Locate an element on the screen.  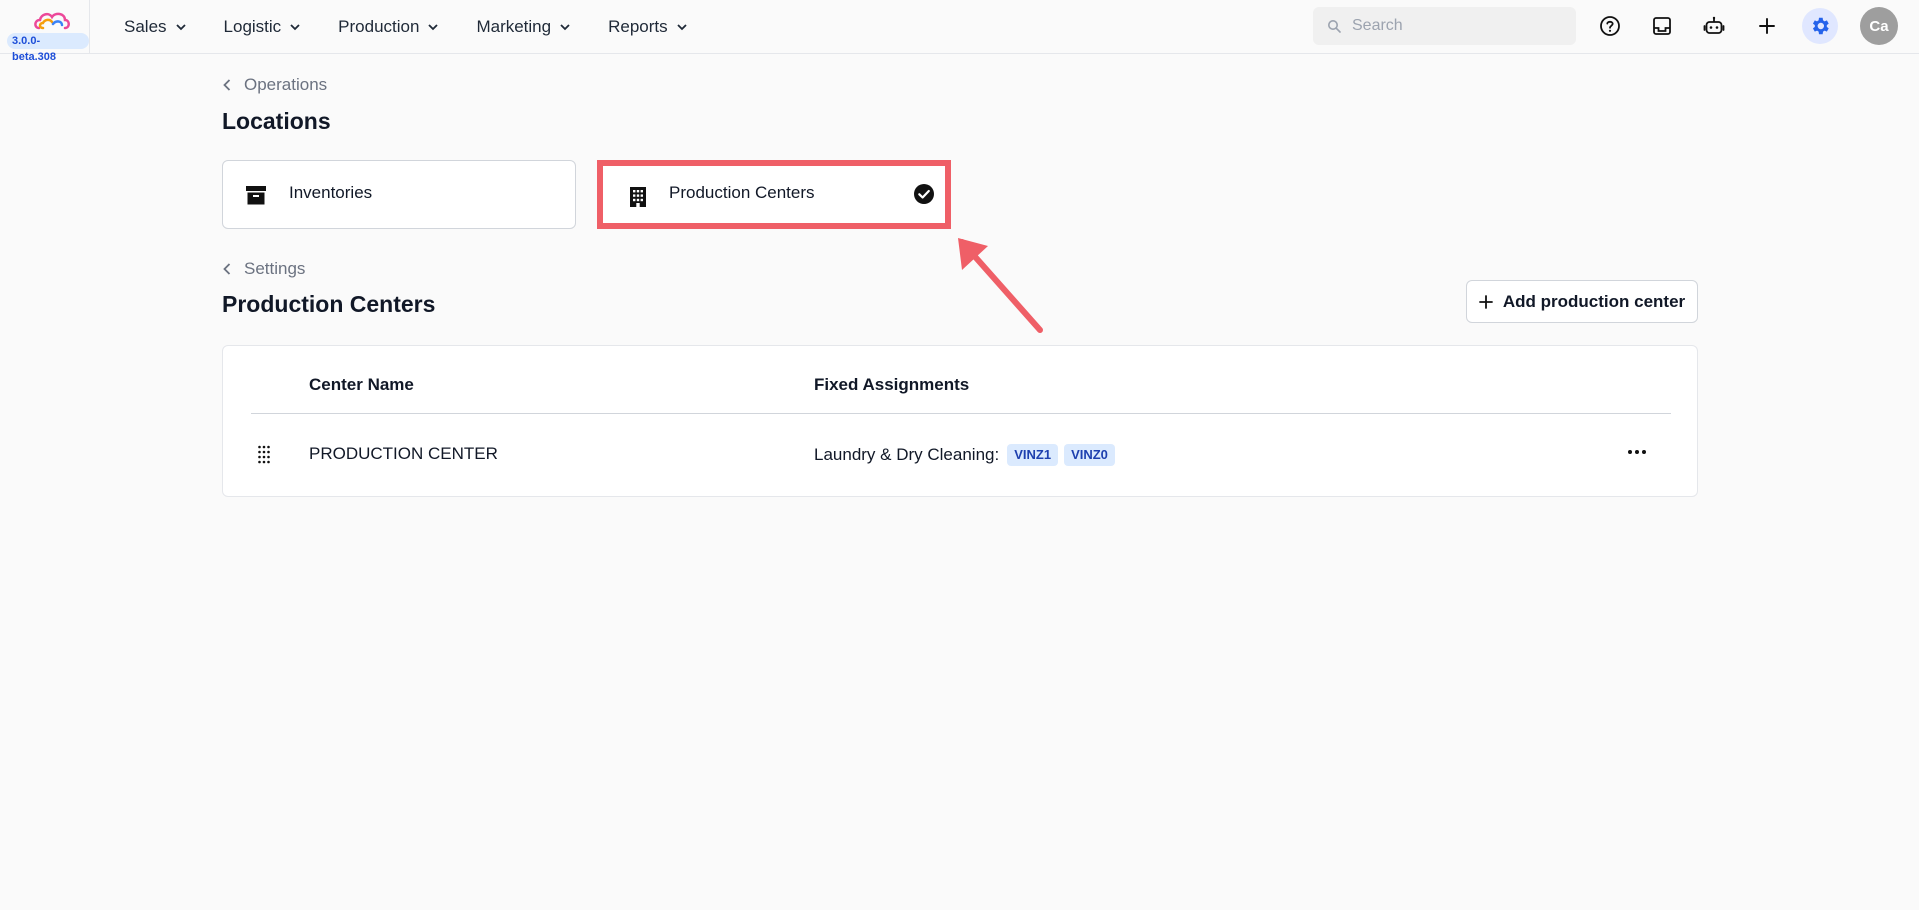
help-circle-icon is located at coordinates (1610, 26).